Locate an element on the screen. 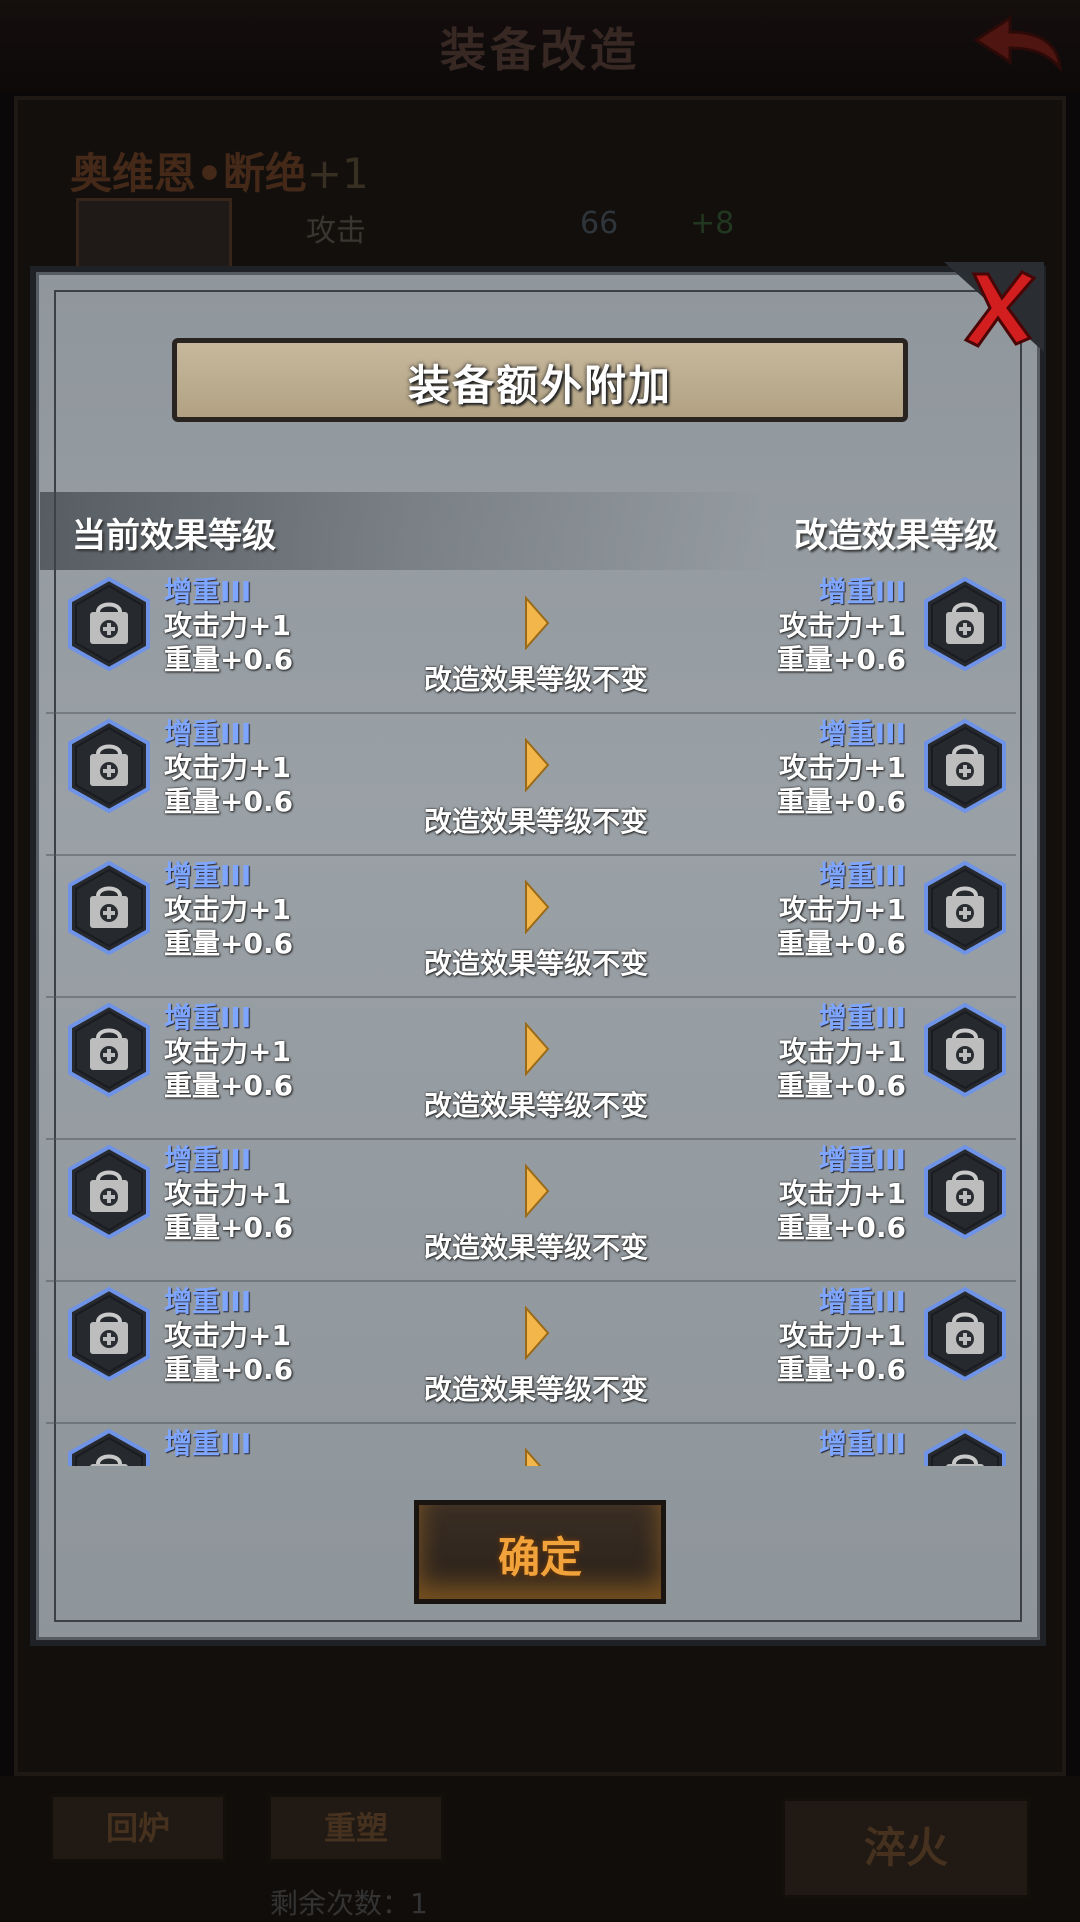 Image resolution: width=1080 pixels, height=1922 pixels. close-x-icon is located at coordinates (994, 307).